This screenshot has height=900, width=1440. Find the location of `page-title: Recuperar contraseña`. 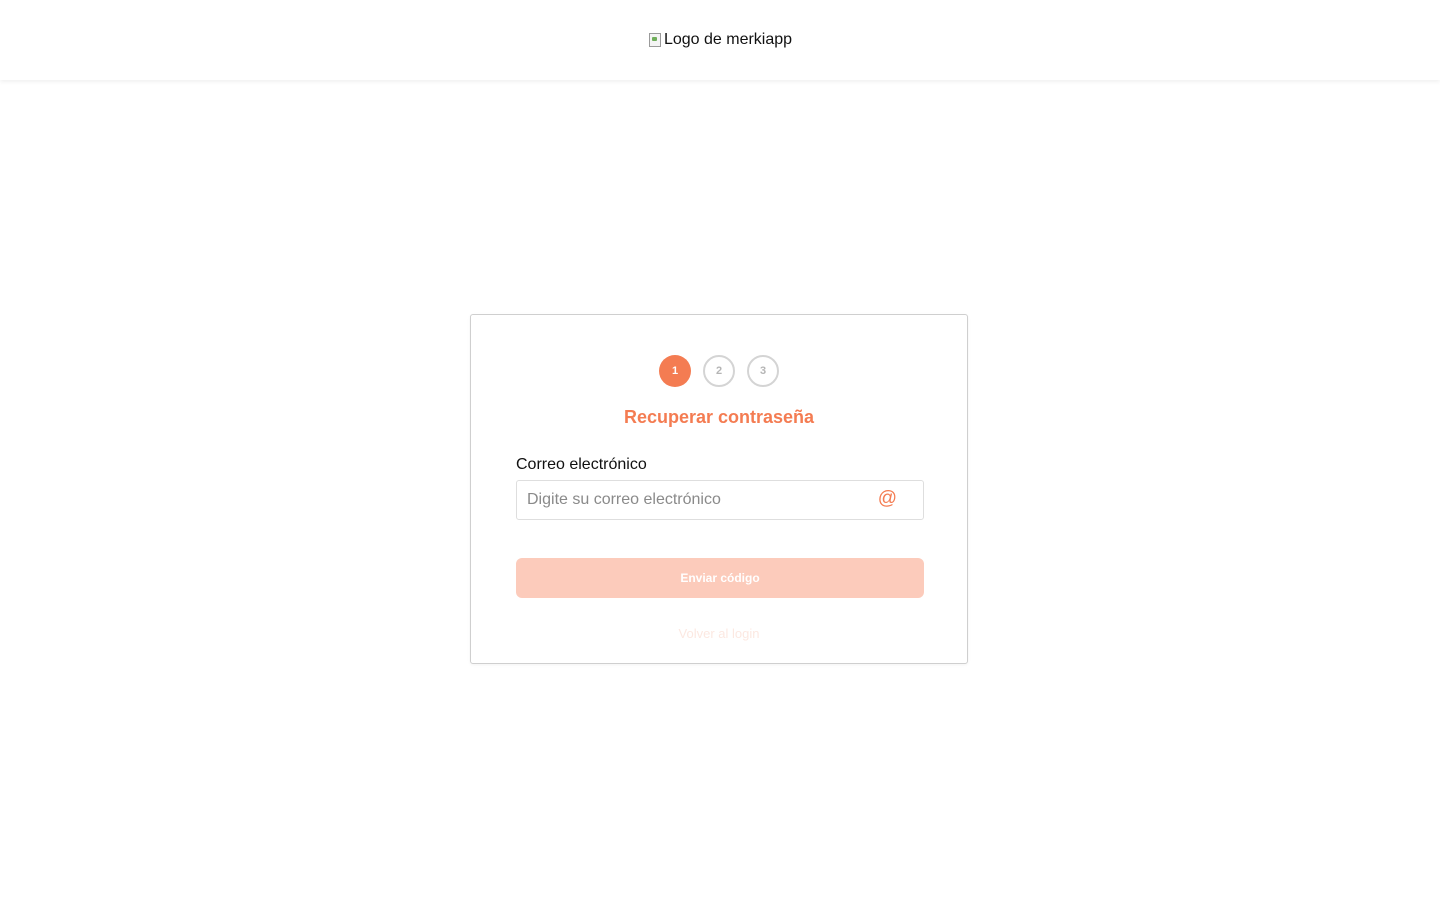

page-title: Recuperar contraseña is located at coordinates (719, 417).